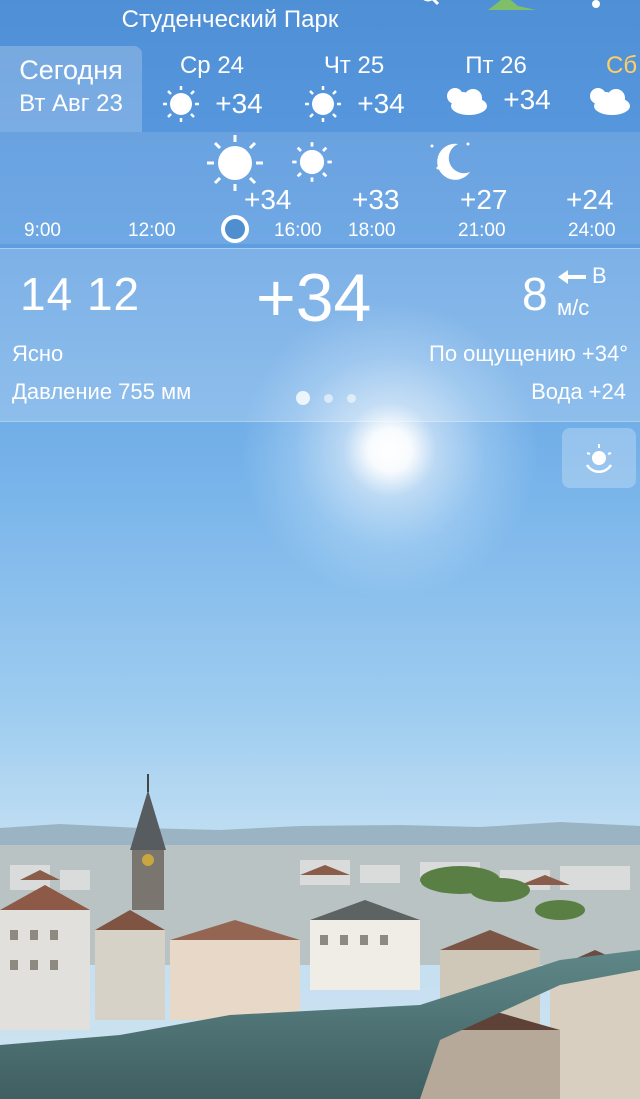 This screenshot has height=1099, width=640. I want to click on hour-label: 12:00, so click(152, 230).